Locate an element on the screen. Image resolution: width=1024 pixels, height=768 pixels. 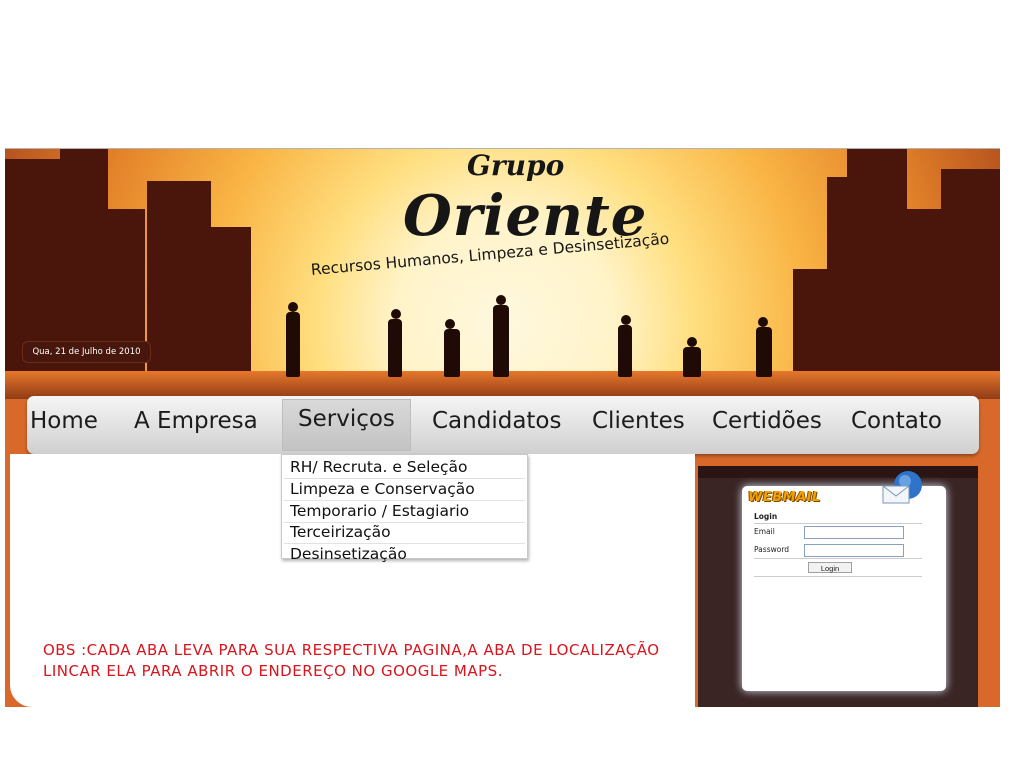
mail-globe-icon is located at coordinates (902, 487).